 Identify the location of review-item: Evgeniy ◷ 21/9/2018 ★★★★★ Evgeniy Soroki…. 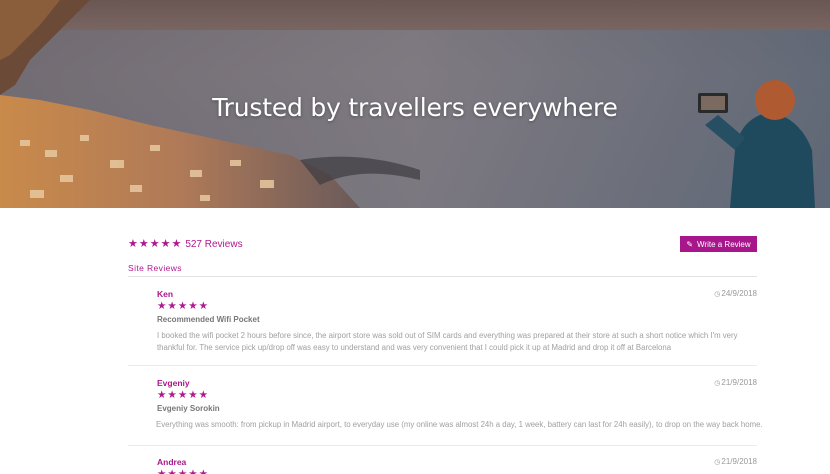
(445, 412).